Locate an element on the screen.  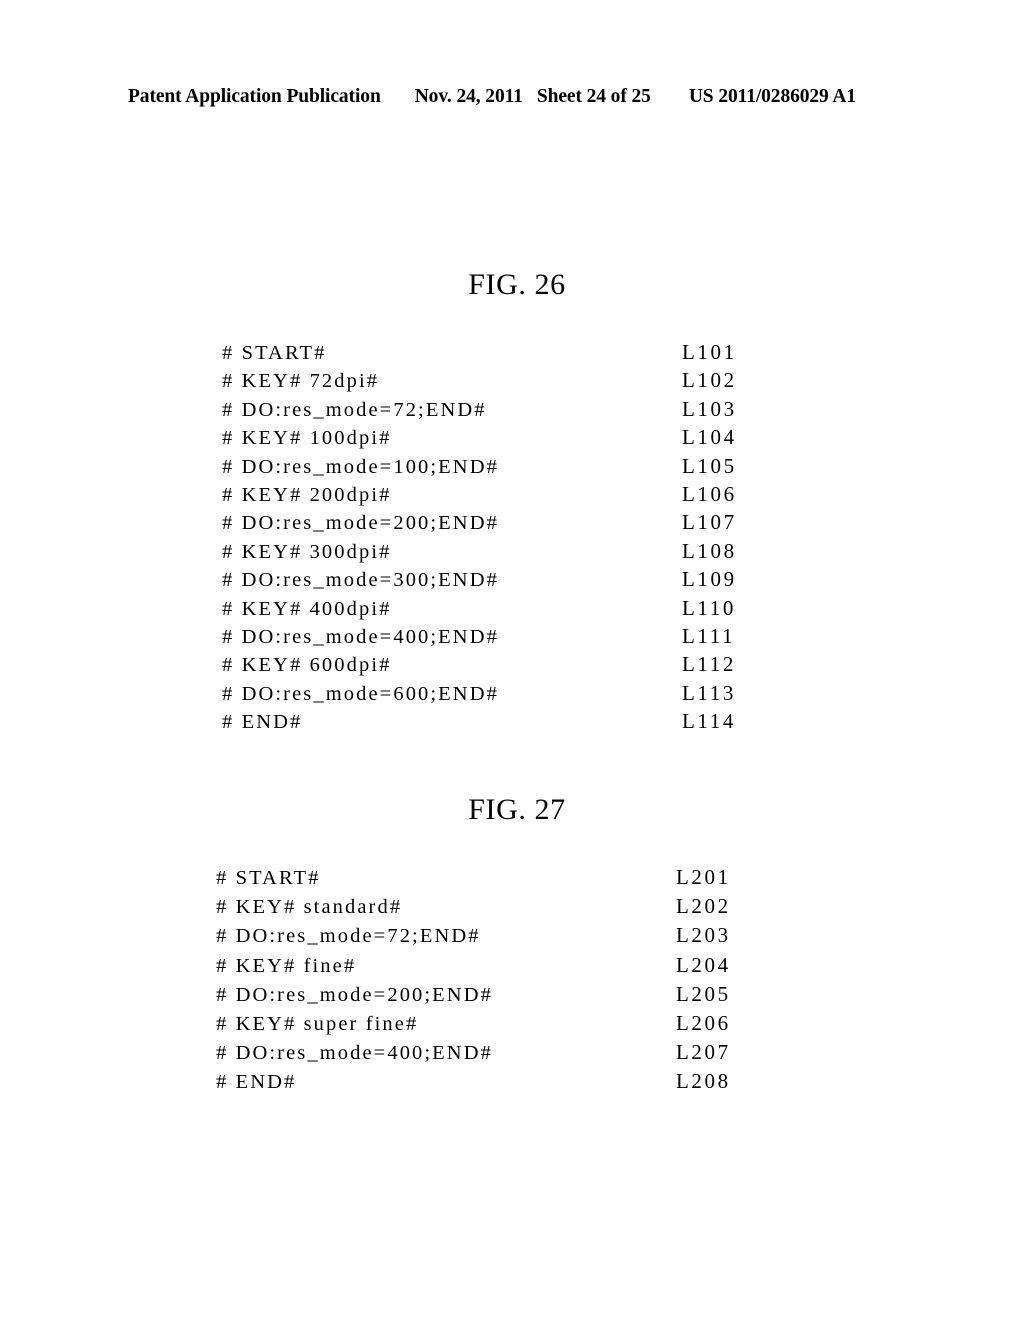
header-publication-title: Patent Application Publication is located at coordinates (254, 96).